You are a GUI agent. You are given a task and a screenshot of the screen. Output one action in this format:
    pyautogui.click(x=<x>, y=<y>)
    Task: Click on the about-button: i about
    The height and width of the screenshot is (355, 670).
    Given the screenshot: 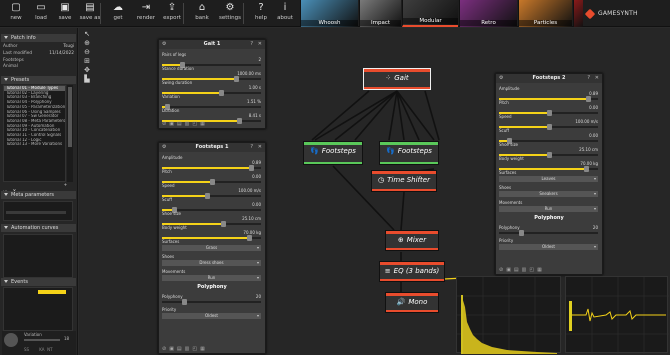 What is the action you would take?
    pyautogui.click(x=285, y=13)
    